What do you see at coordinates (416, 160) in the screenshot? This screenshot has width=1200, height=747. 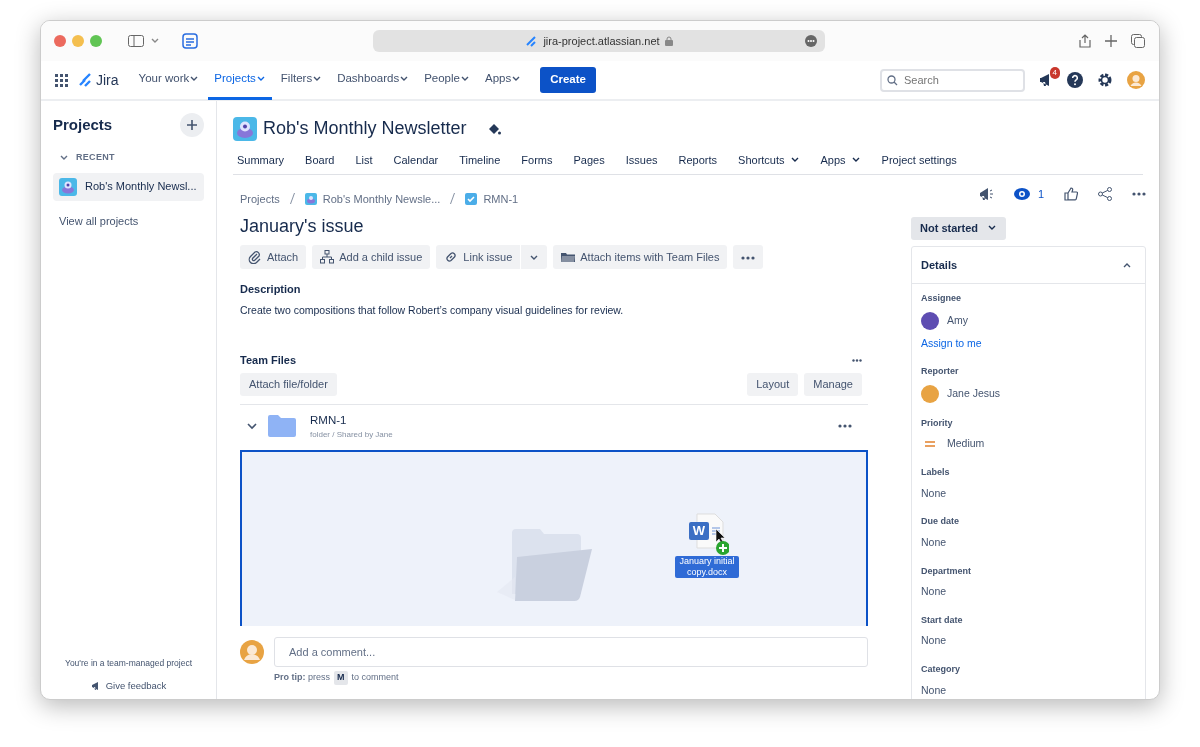 I see `project-tab: Calendar` at bounding box center [416, 160].